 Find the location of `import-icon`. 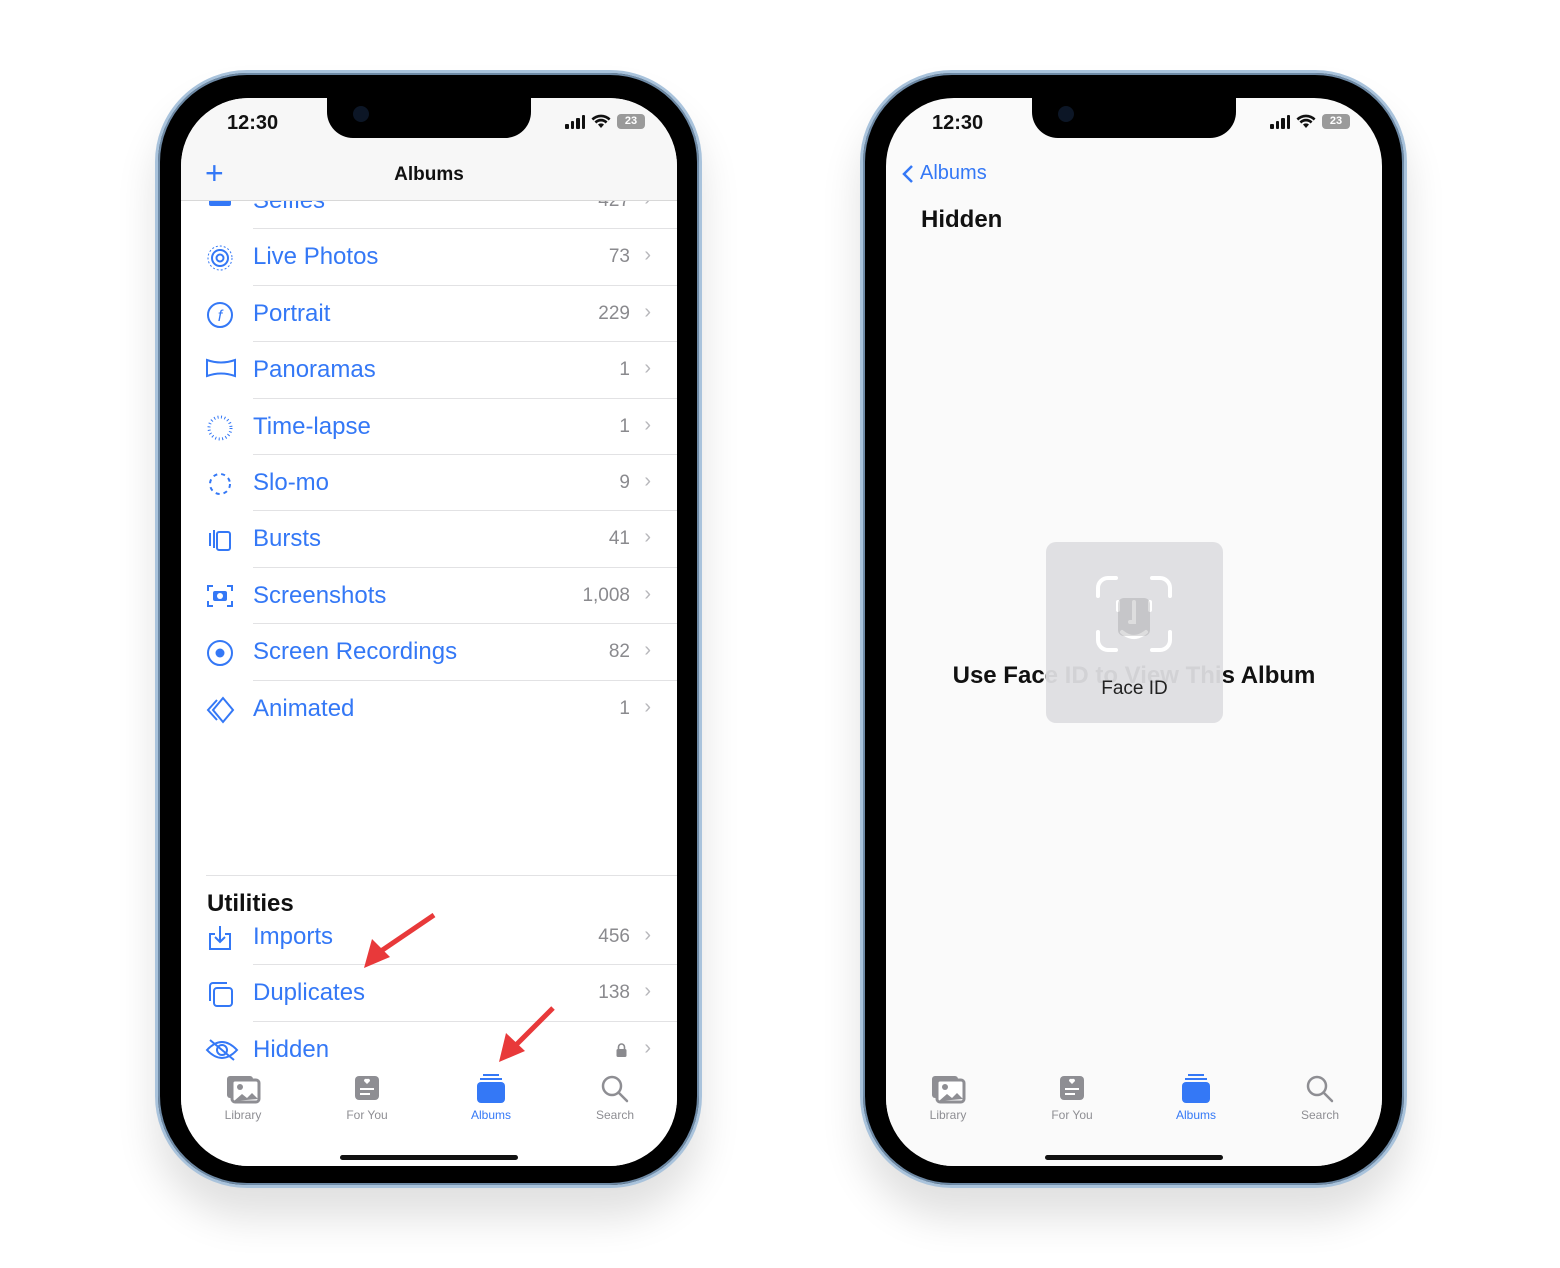

import-icon is located at coordinates (220, 937).